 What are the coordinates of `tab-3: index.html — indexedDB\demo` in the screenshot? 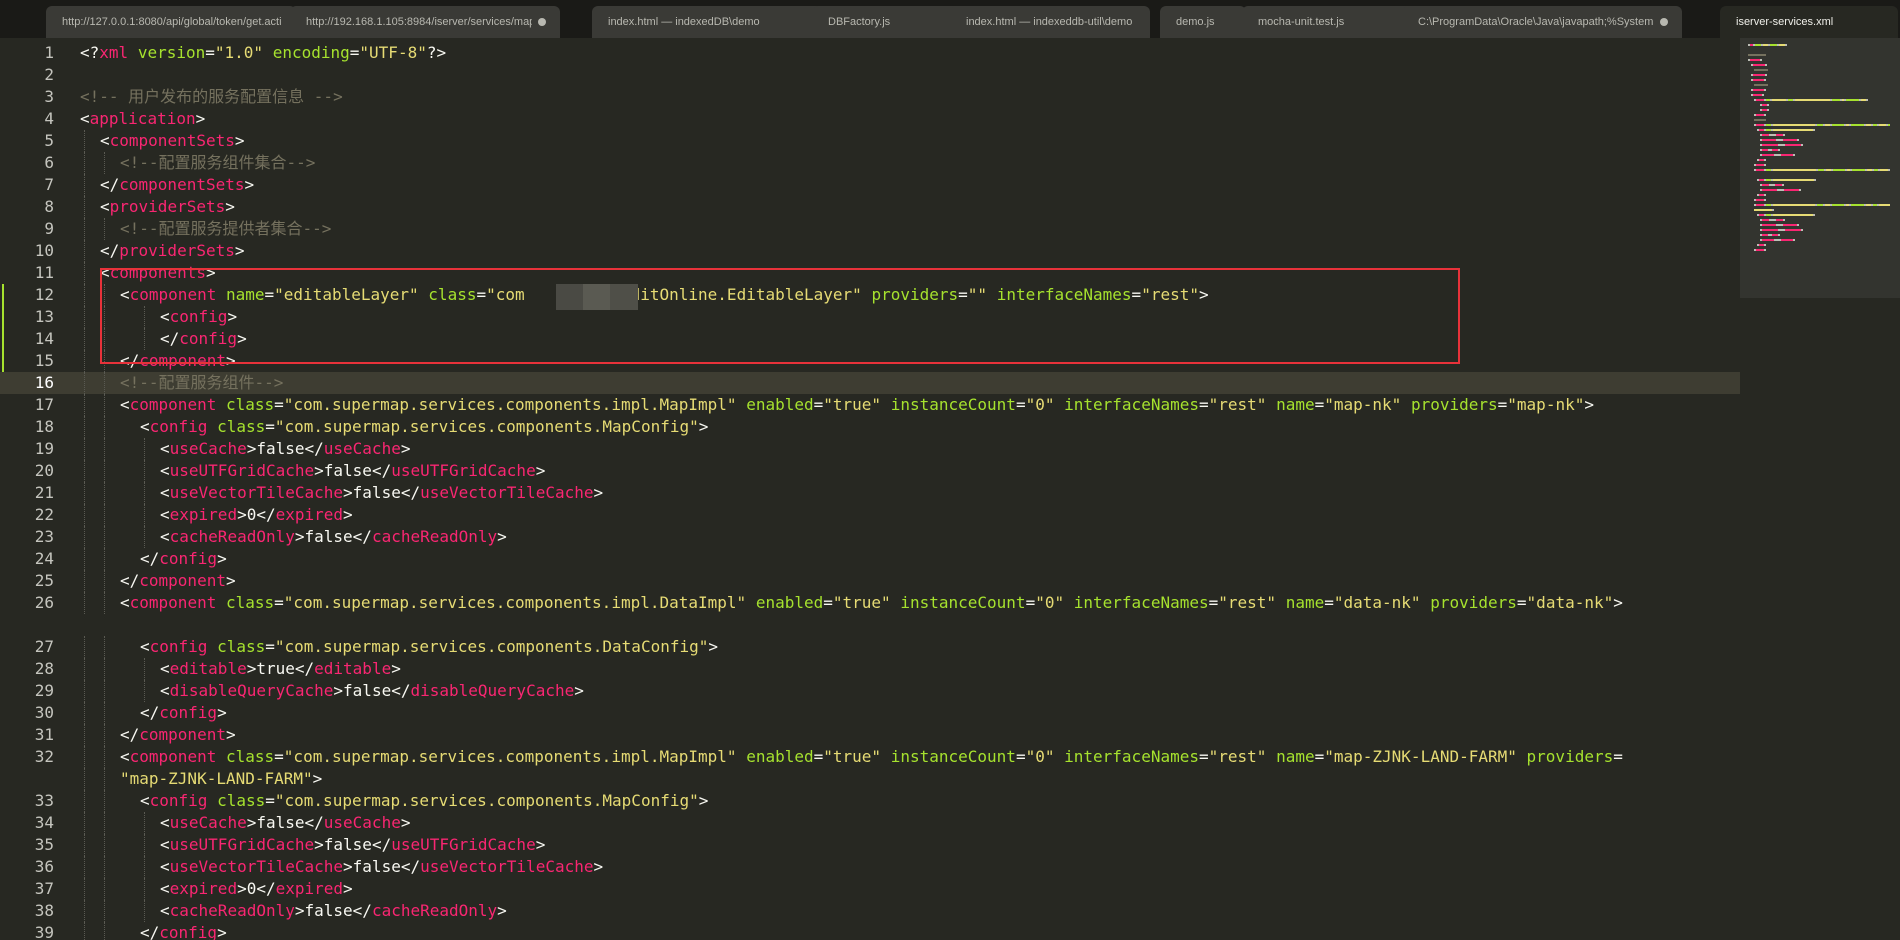 It's located at (707, 22).